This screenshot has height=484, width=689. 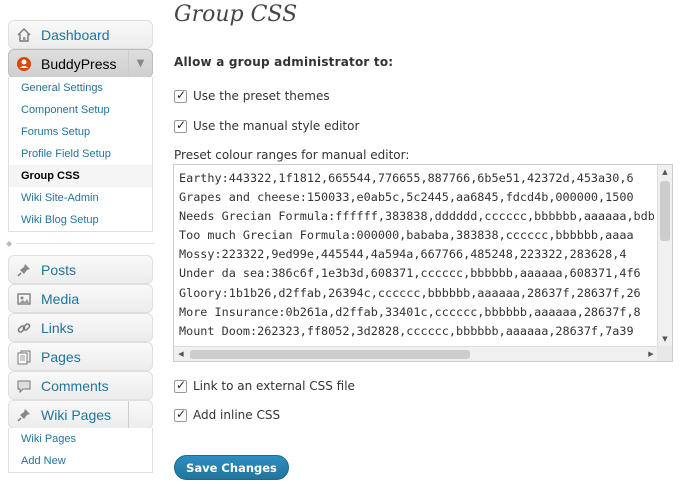 I want to click on menu-pages-label: Pages, so click(x=61, y=356).